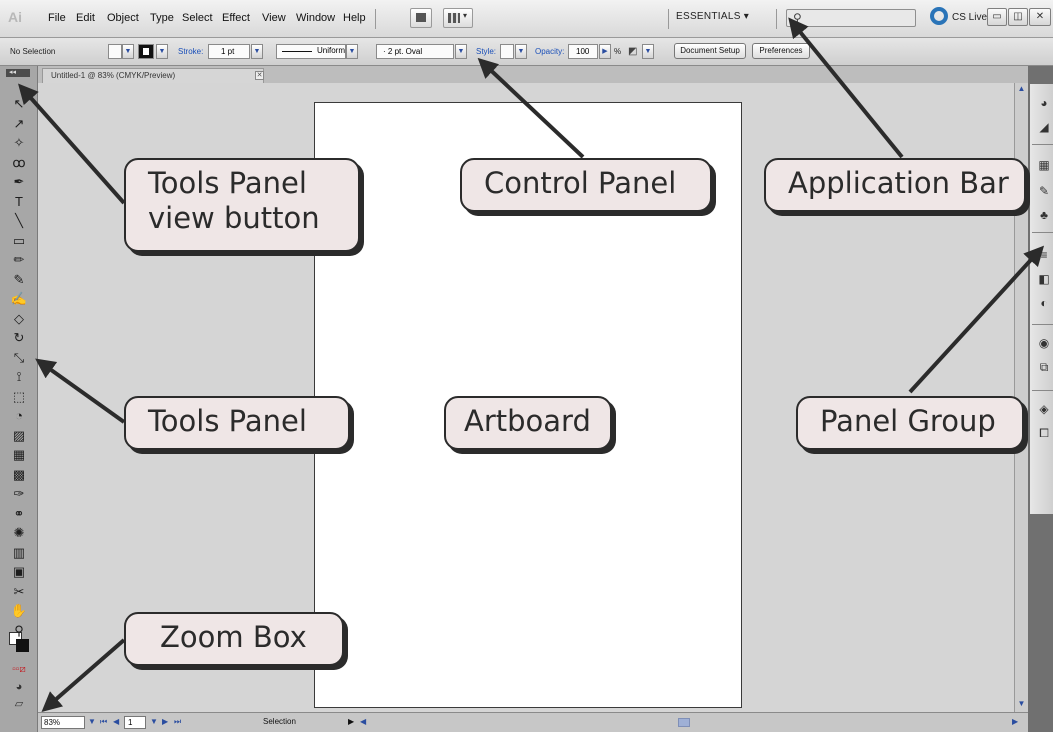 The width and height of the screenshot is (1053, 732). I want to click on mesh-tool-icon: ▦, so click(19, 455).